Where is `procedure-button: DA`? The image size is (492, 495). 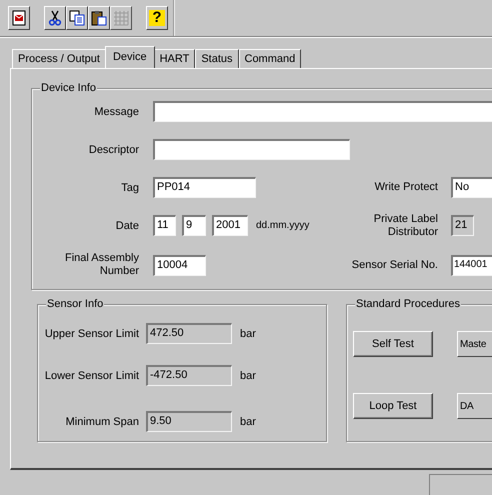 procedure-button: DA is located at coordinates (474, 406).